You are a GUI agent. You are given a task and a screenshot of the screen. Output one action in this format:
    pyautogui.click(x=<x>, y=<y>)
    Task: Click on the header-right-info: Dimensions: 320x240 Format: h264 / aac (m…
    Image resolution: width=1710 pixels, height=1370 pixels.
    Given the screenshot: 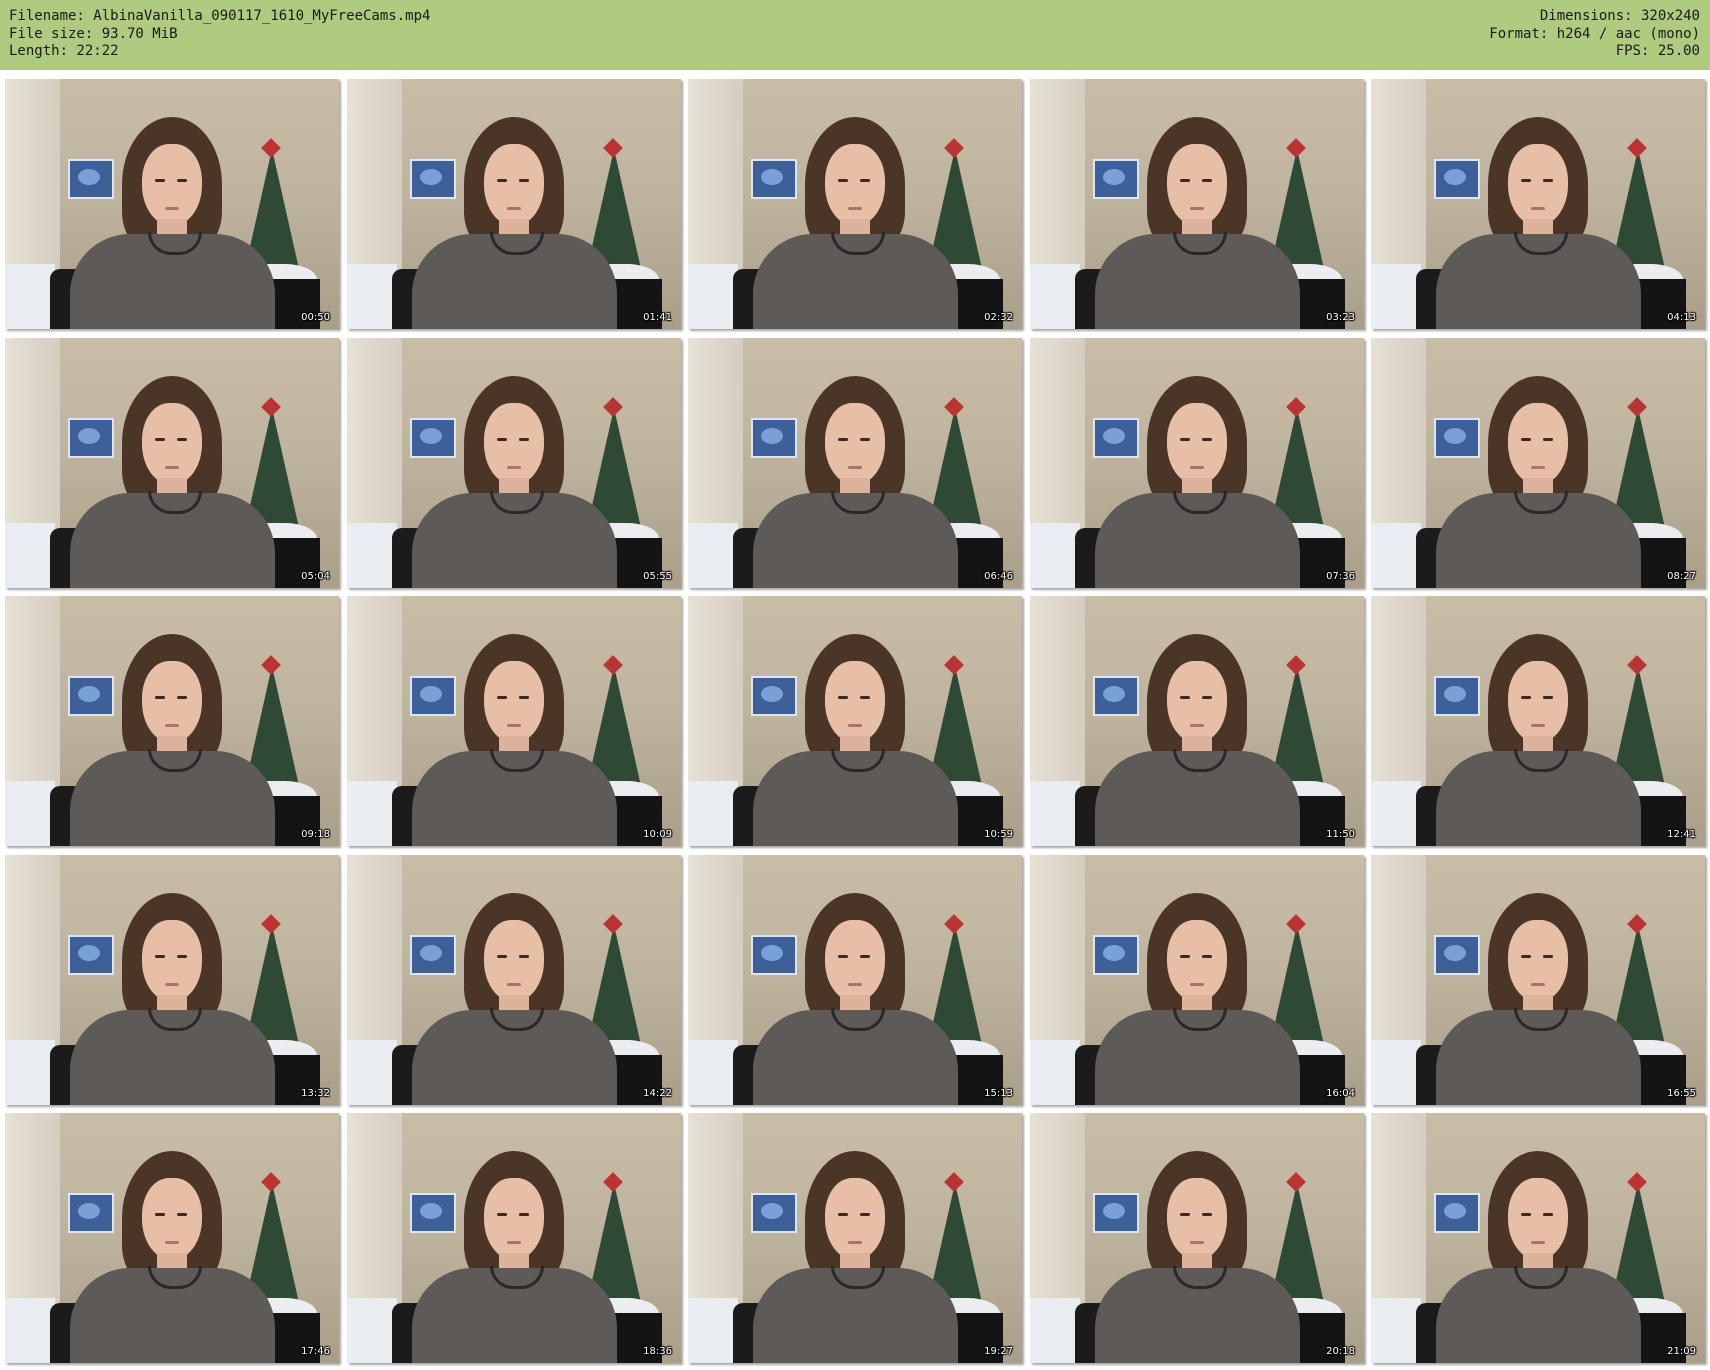 What is the action you would take?
    pyautogui.click(x=1594, y=34)
    